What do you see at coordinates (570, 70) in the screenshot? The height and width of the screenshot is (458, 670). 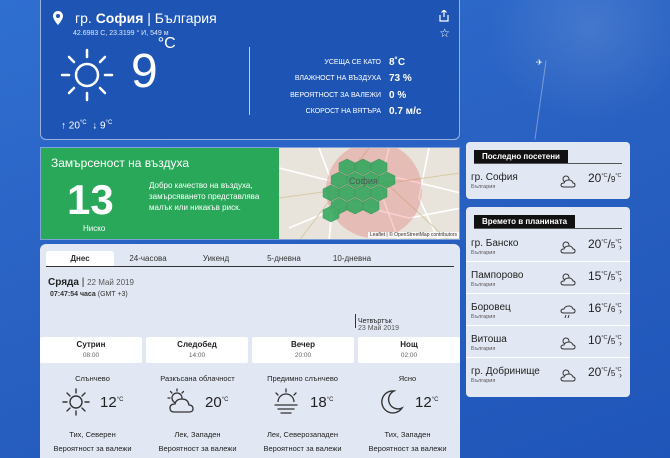 I see `sky-background` at bounding box center [570, 70].